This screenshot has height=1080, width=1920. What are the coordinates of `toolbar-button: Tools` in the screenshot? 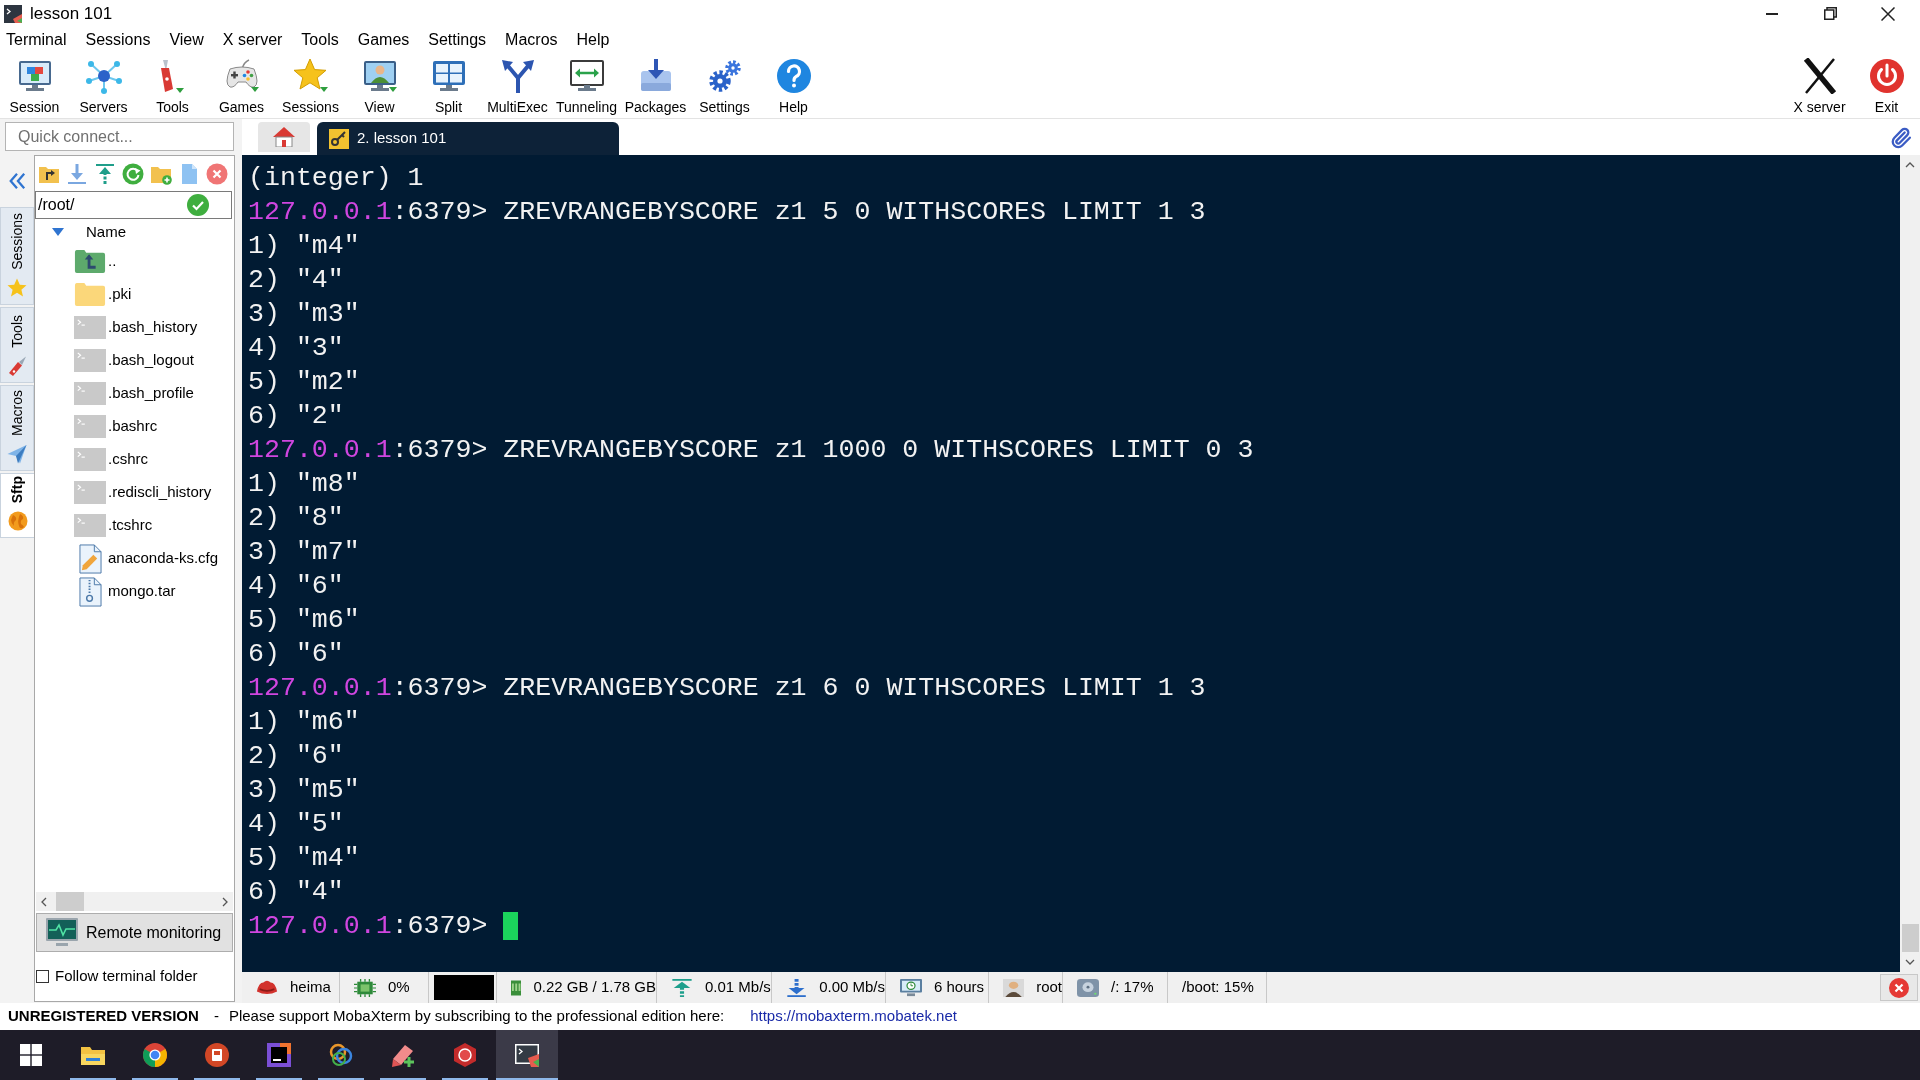 It's located at (172, 87).